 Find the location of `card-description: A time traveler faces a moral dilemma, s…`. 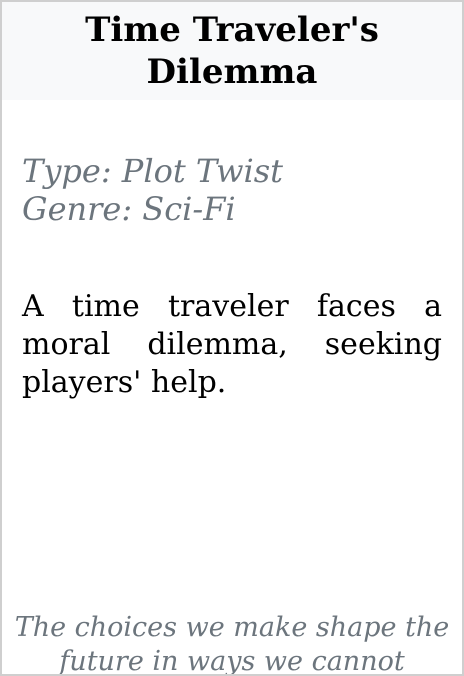

card-description: A time traveler faces a moral dilemma, s… is located at coordinates (232, 344).